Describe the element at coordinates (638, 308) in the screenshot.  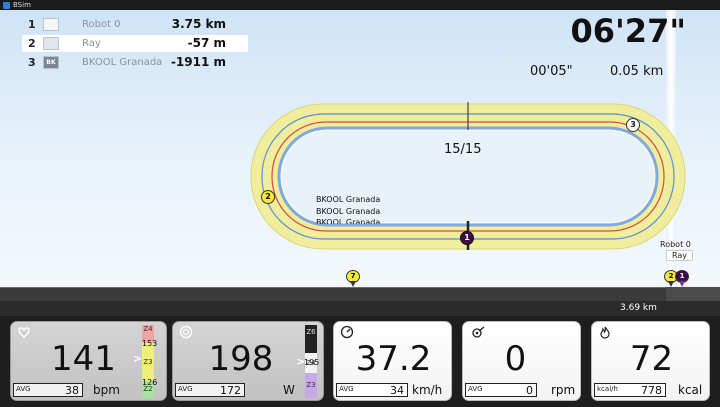
I see `total-distance: 3.69 km` at that location.